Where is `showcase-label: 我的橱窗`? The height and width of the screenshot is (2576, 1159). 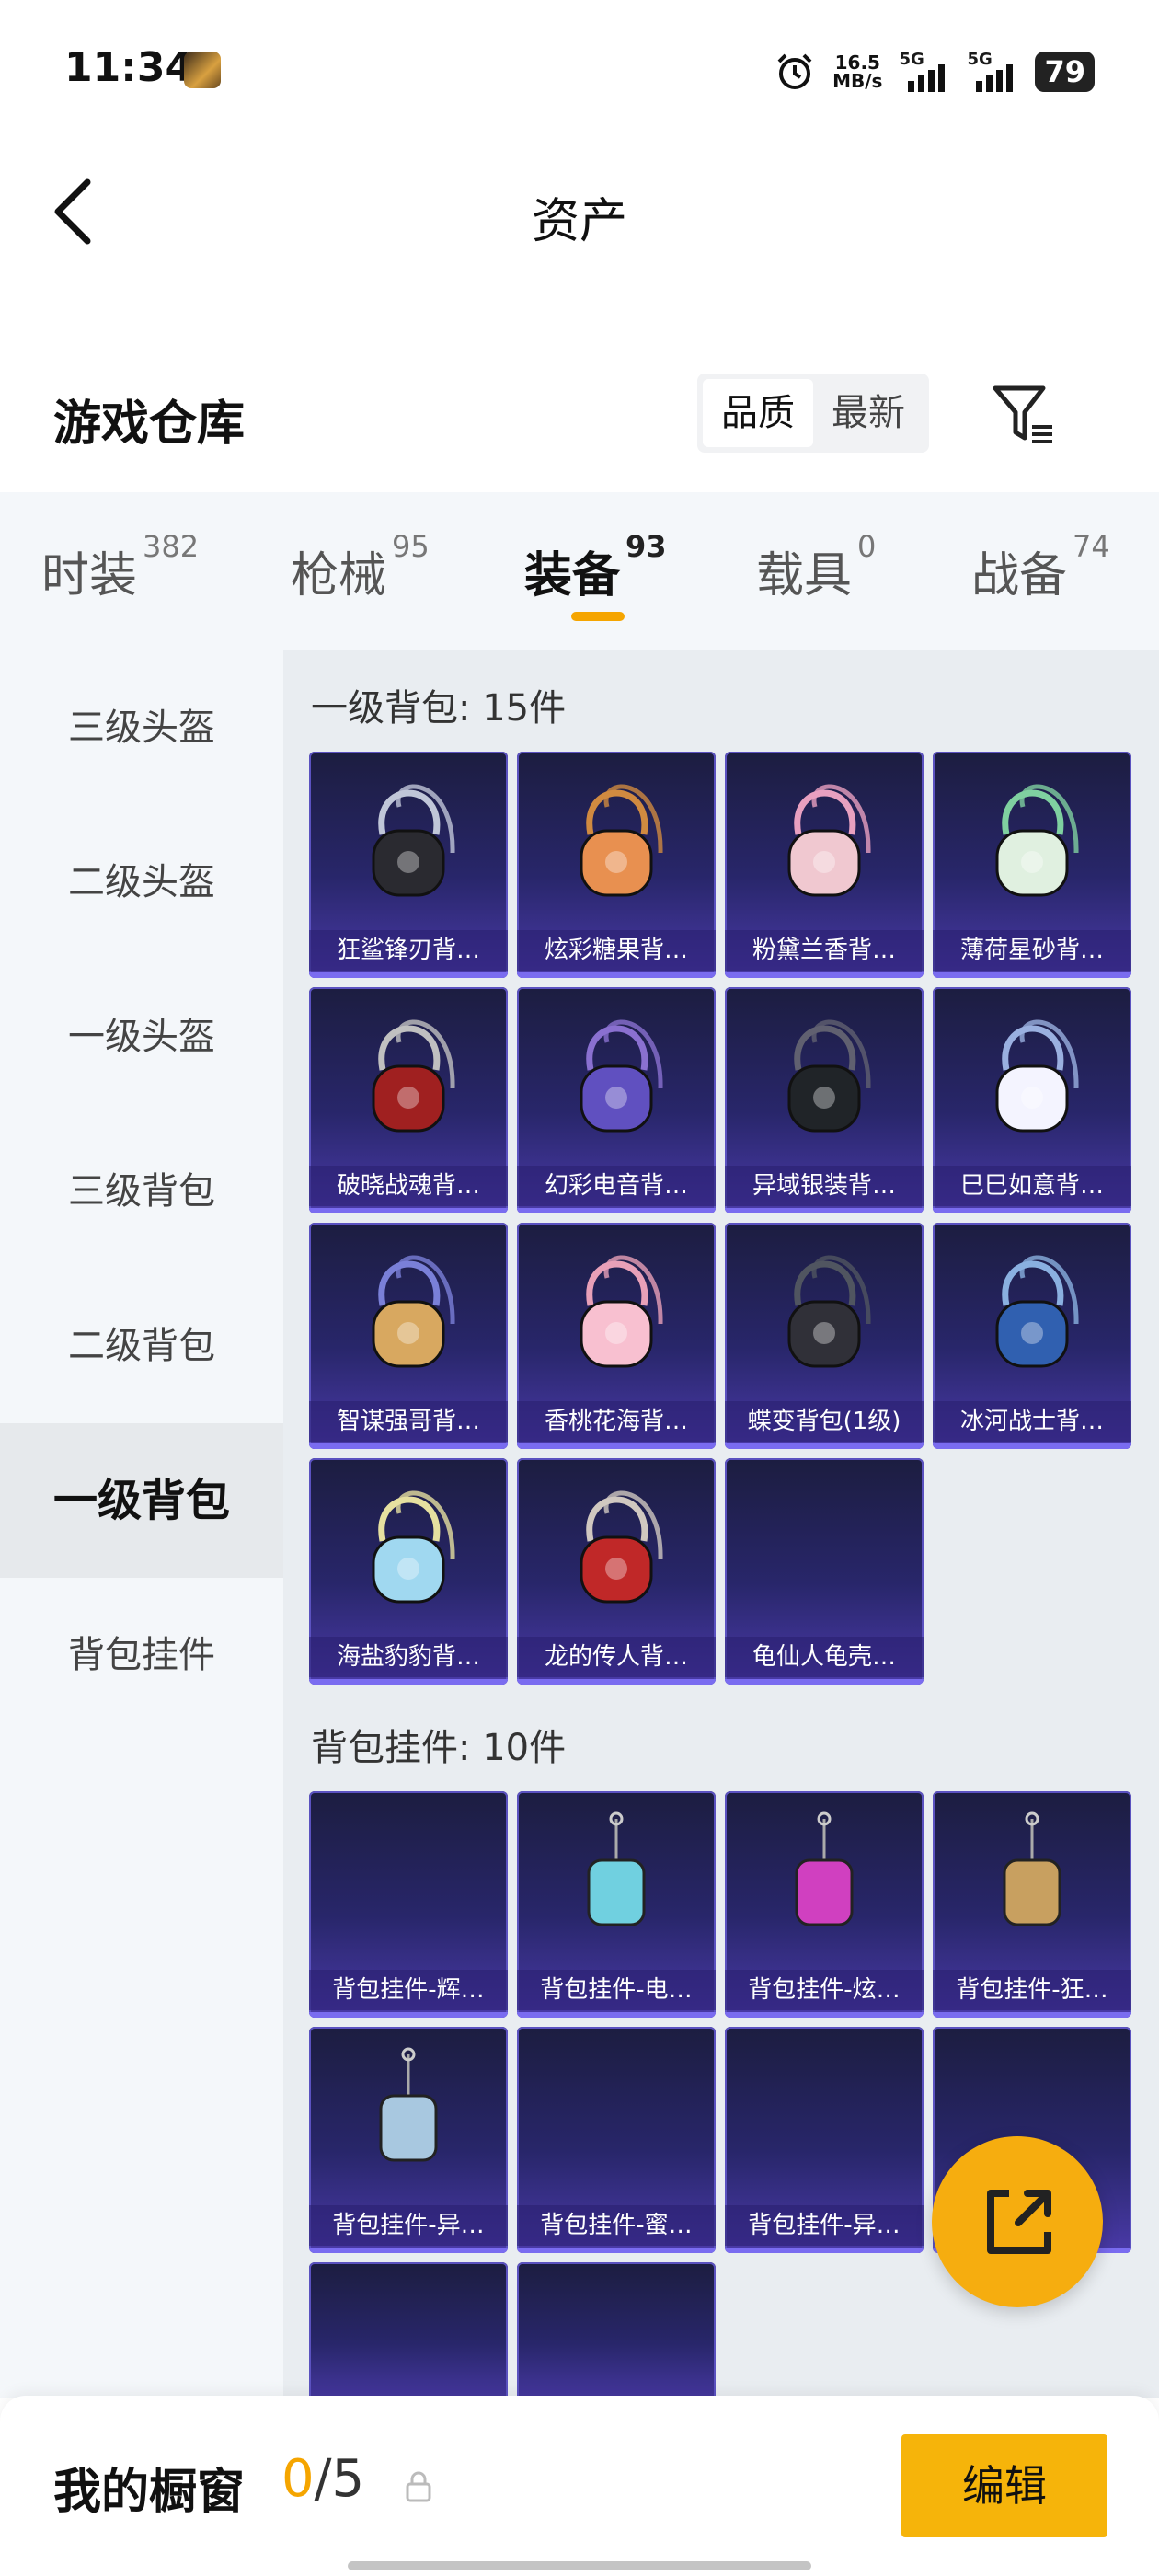 showcase-label: 我的橱窗 is located at coordinates (149, 2492).